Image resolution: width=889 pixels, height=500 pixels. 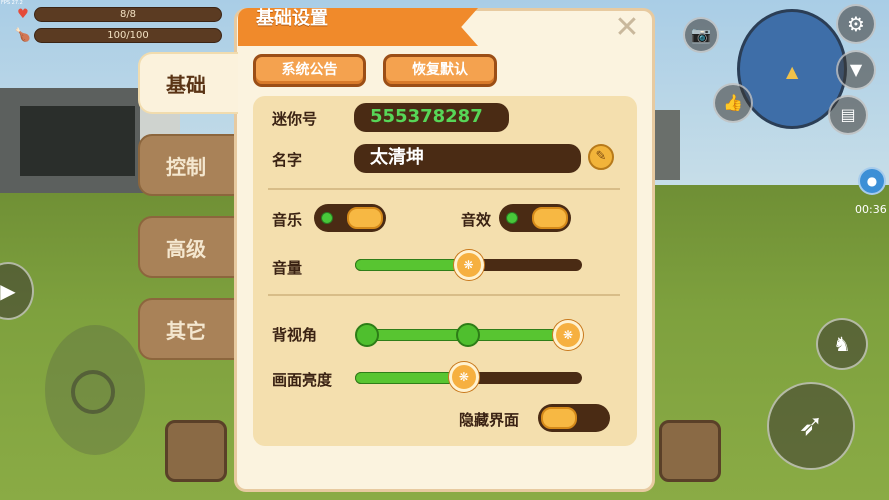 What do you see at coordinates (431, 117) in the screenshot?
I see `id-value: 555378287` at bounding box center [431, 117].